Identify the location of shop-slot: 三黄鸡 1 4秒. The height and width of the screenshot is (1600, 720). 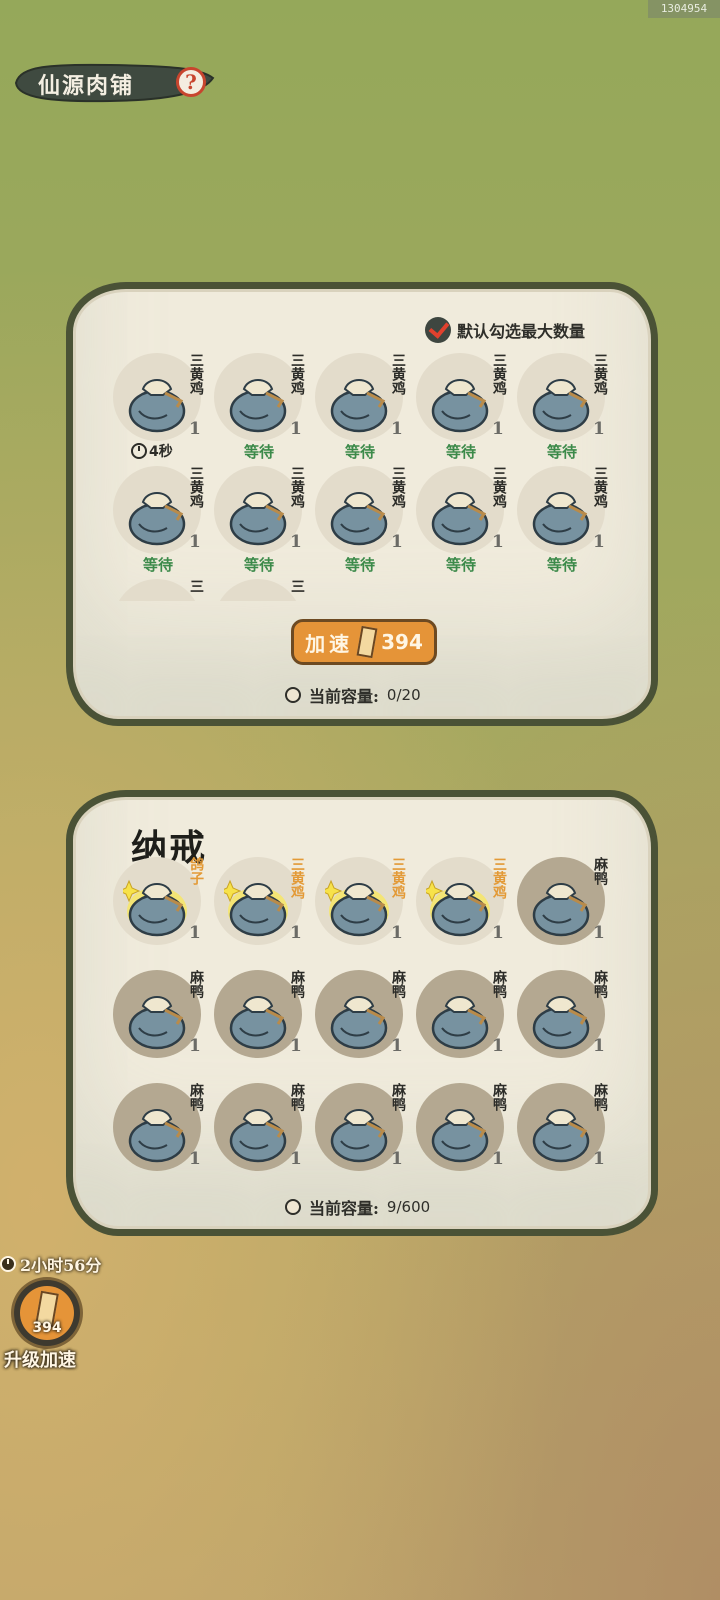
(163, 408).